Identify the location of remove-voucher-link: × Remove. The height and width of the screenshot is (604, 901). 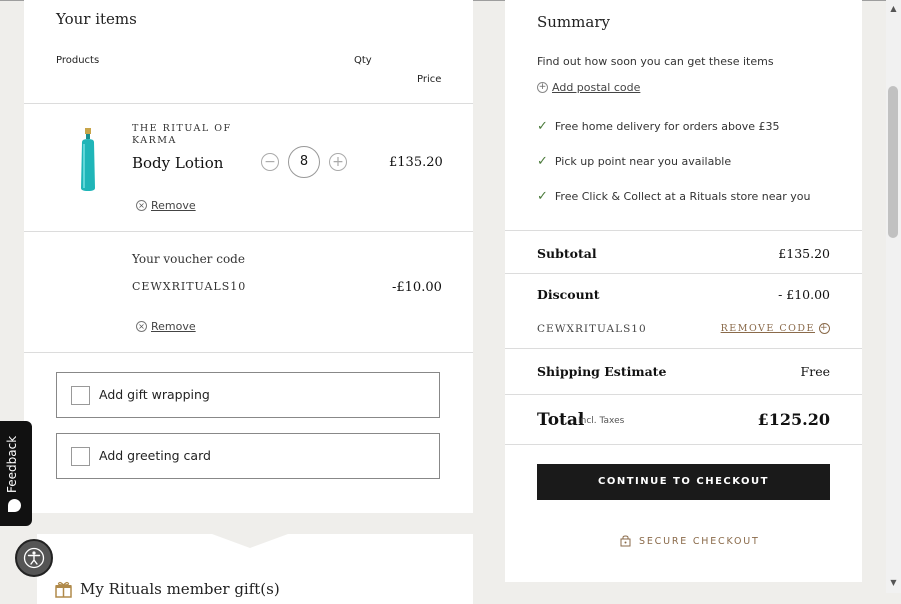
(166, 326).